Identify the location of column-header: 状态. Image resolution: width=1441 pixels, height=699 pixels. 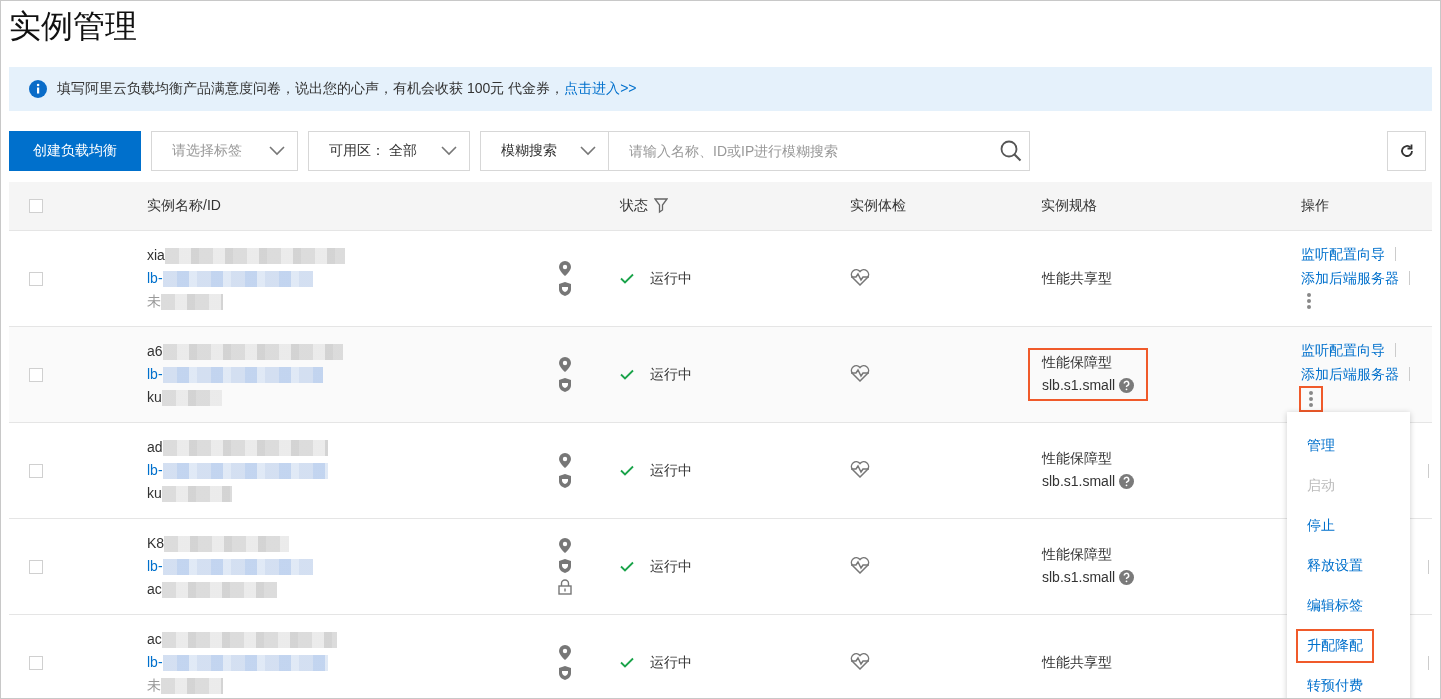
(634, 206).